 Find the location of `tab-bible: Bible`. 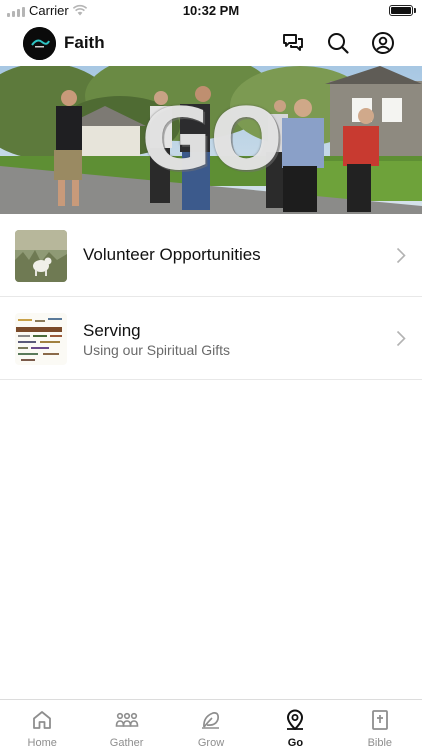

tab-bible: Bible is located at coordinates (380, 725).